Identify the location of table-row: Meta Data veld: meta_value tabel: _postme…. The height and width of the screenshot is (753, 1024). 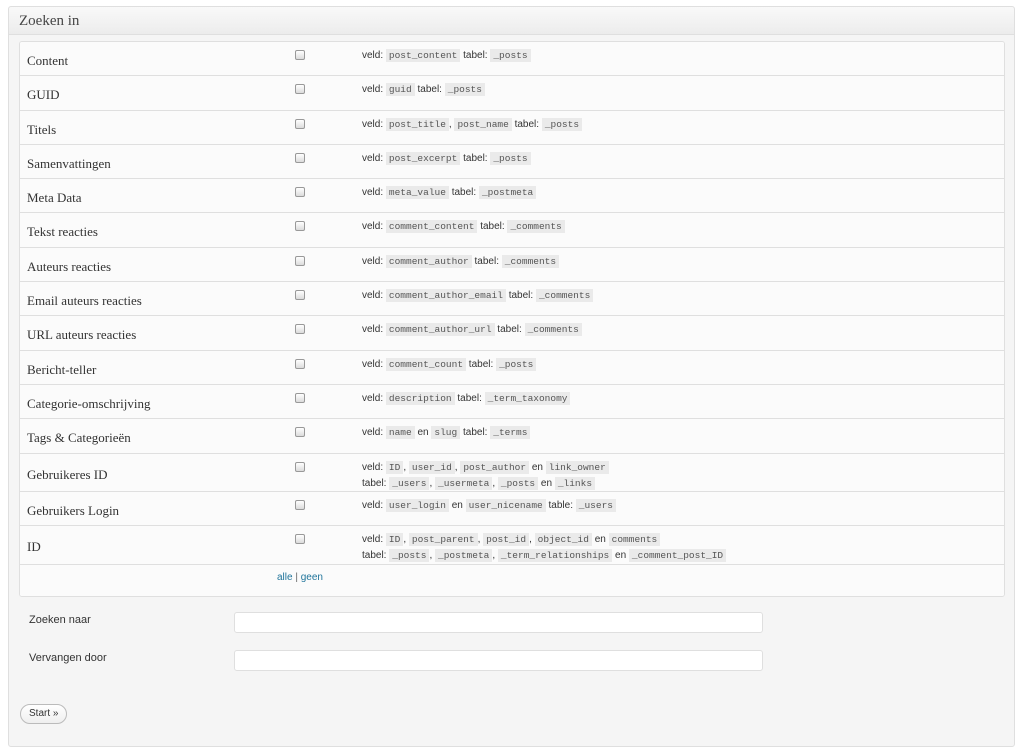
(512, 196).